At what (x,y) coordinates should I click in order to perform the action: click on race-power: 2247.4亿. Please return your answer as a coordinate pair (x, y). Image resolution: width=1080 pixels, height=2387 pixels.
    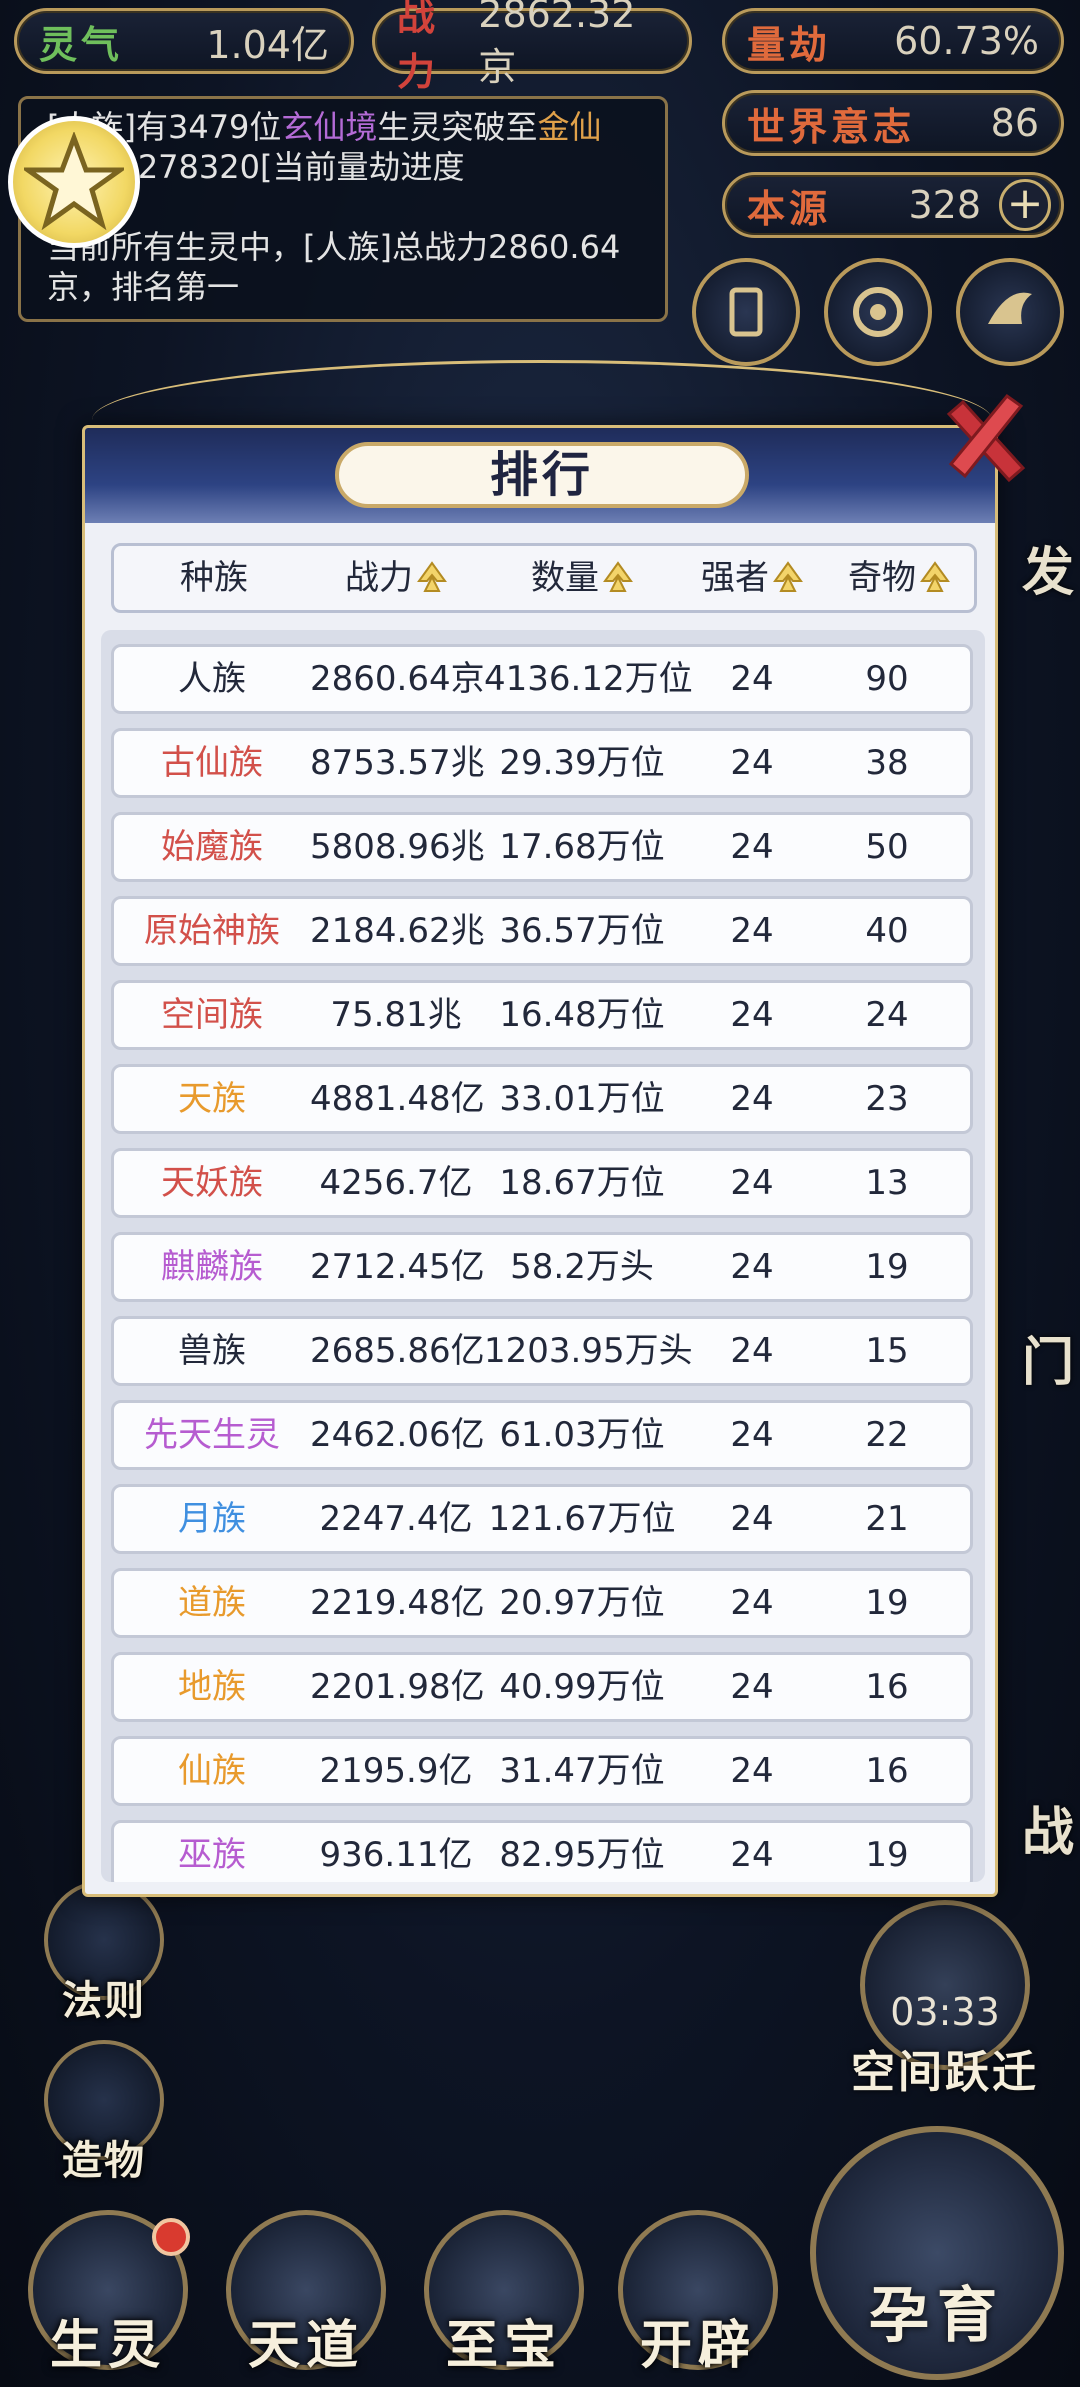
    Looking at the image, I should click on (396, 1519).